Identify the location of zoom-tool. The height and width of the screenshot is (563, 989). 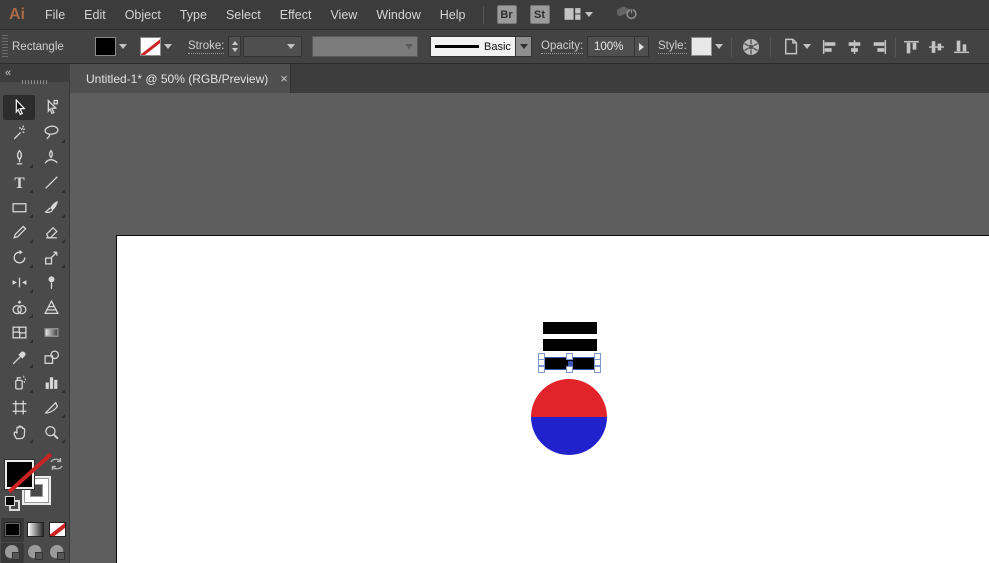
(51, 432).